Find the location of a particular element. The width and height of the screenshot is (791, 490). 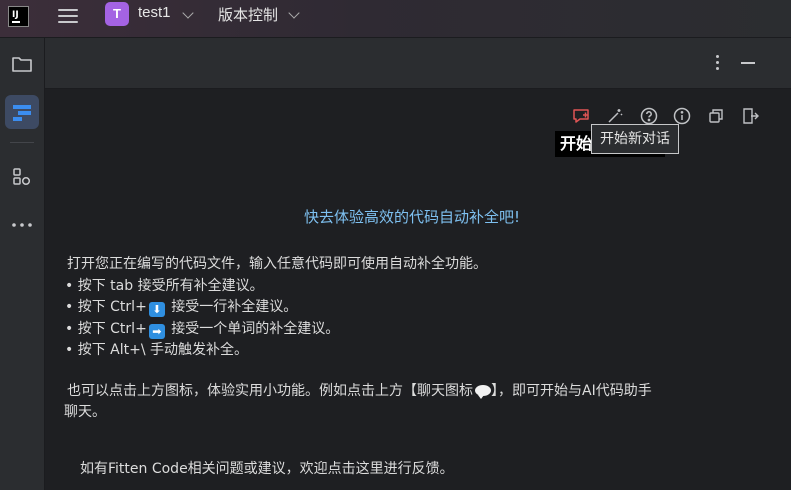

intro-text: 打开您正在编写的代码文件，输入任意代码即可使用自动补全功能。 is located at coordinates (277, 264).